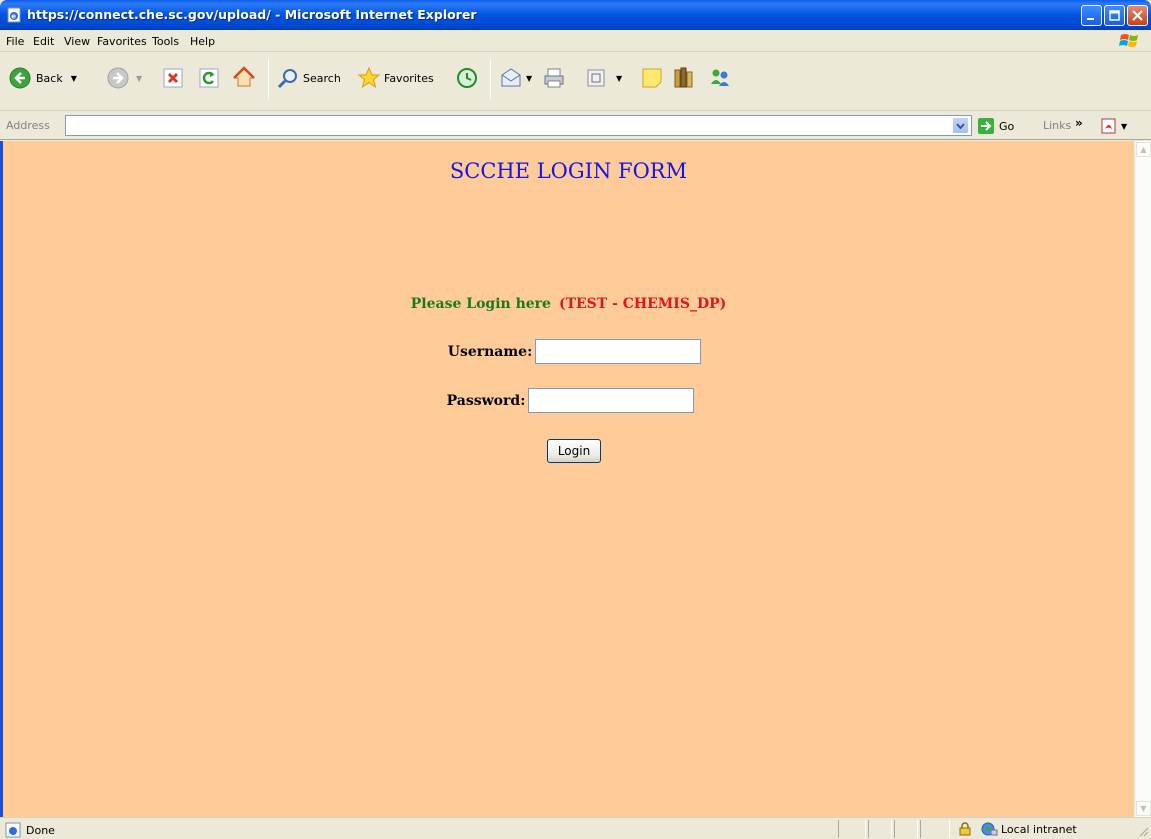 The height and width of the screenshot is (839, 1151). Describe the element at coordinates (483, 400) in the screenshot. I see `password-label: Password` at that location.